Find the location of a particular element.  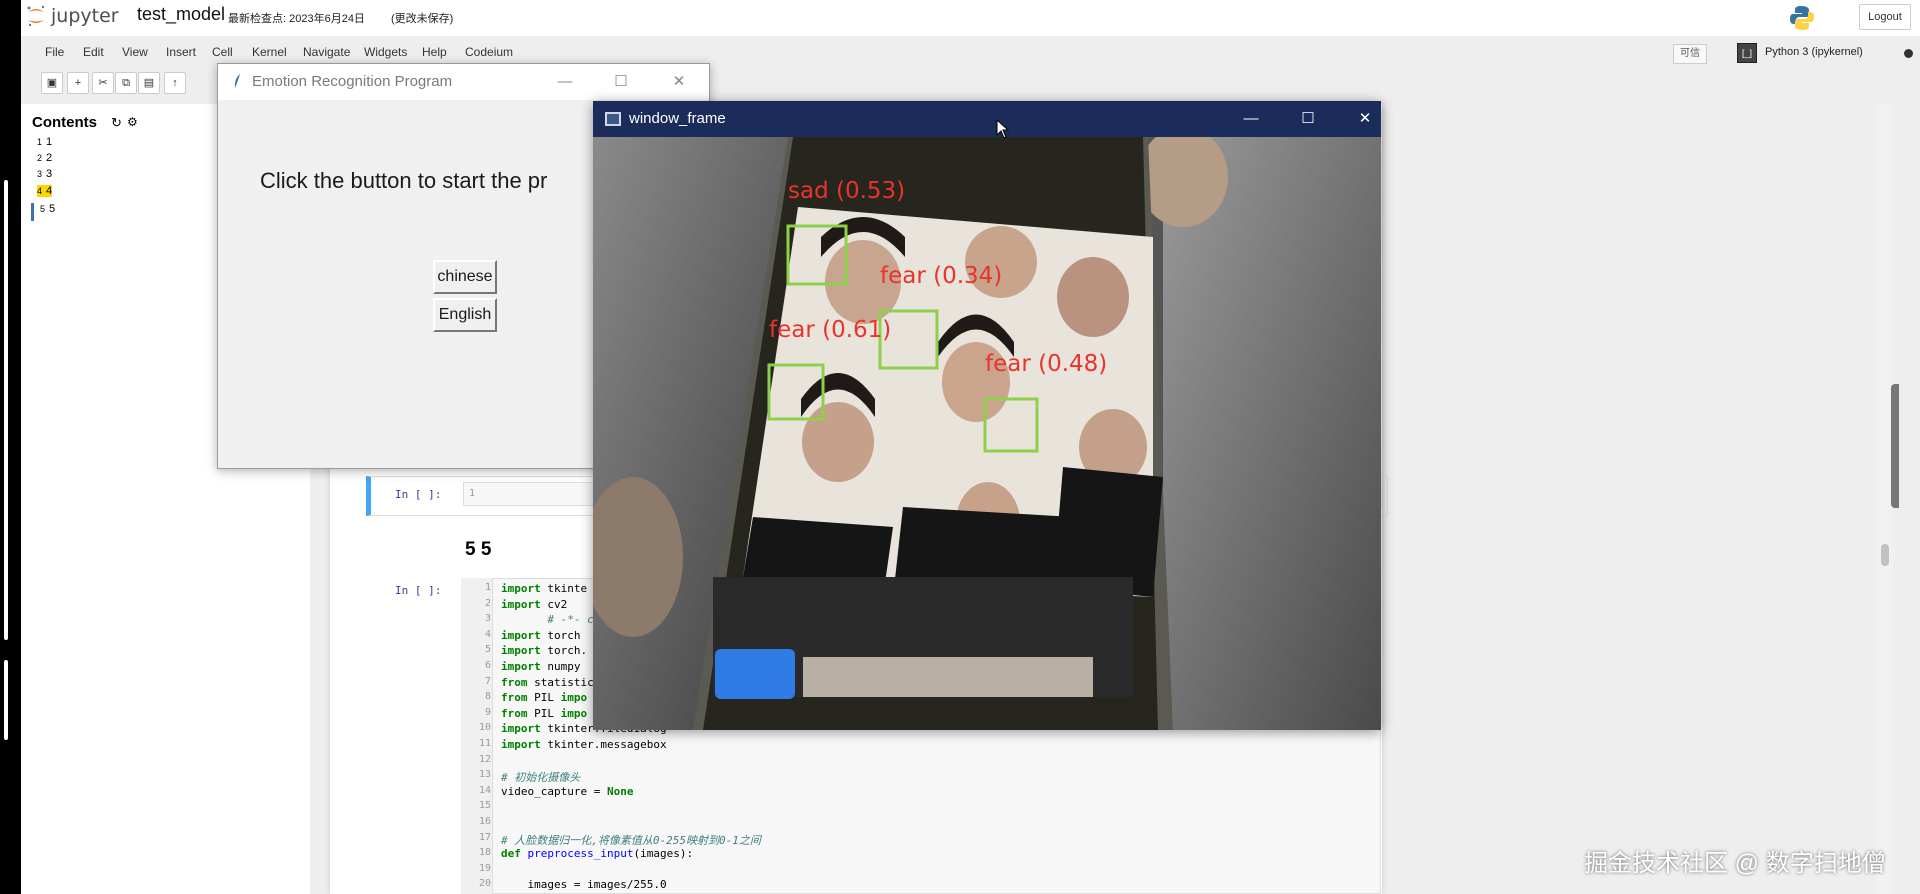

move-up-button: ↑ is located at coordinates (175, 83).